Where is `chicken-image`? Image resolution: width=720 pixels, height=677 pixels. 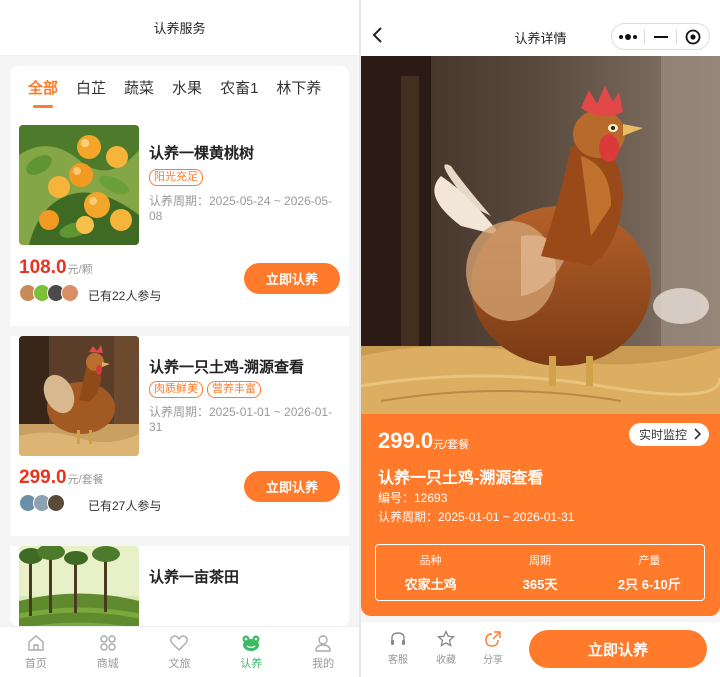 chicken-image is located at coordinates (79, 396).